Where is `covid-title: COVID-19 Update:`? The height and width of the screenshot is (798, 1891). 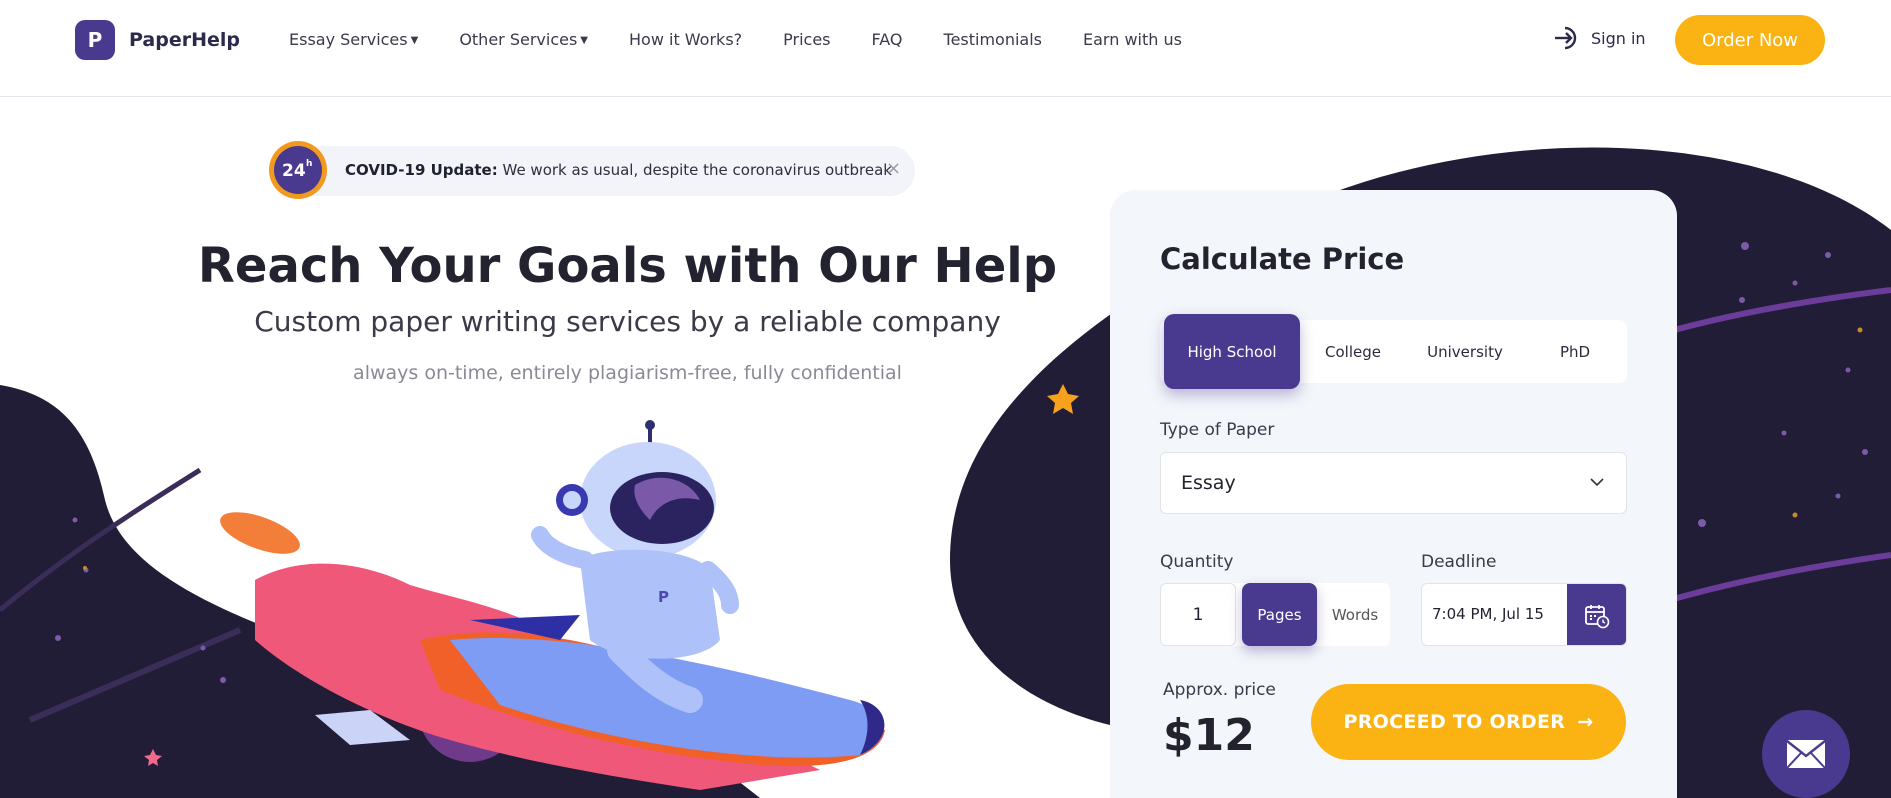 covid-title: COVID-19 Update: is located at coordinates (421, 170).